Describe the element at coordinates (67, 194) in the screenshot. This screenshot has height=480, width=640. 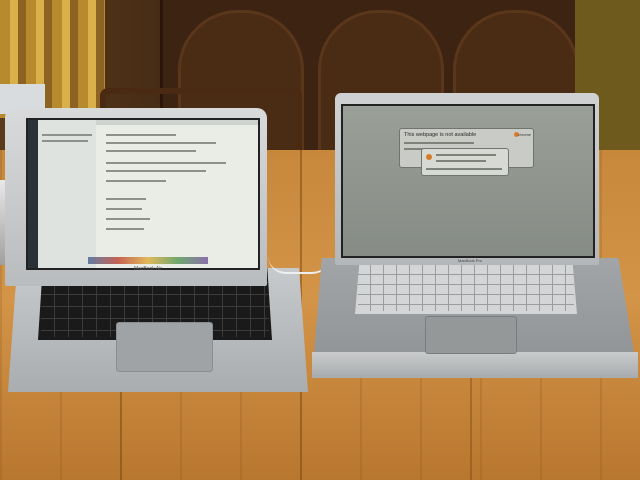
I see `message-list` at that location.